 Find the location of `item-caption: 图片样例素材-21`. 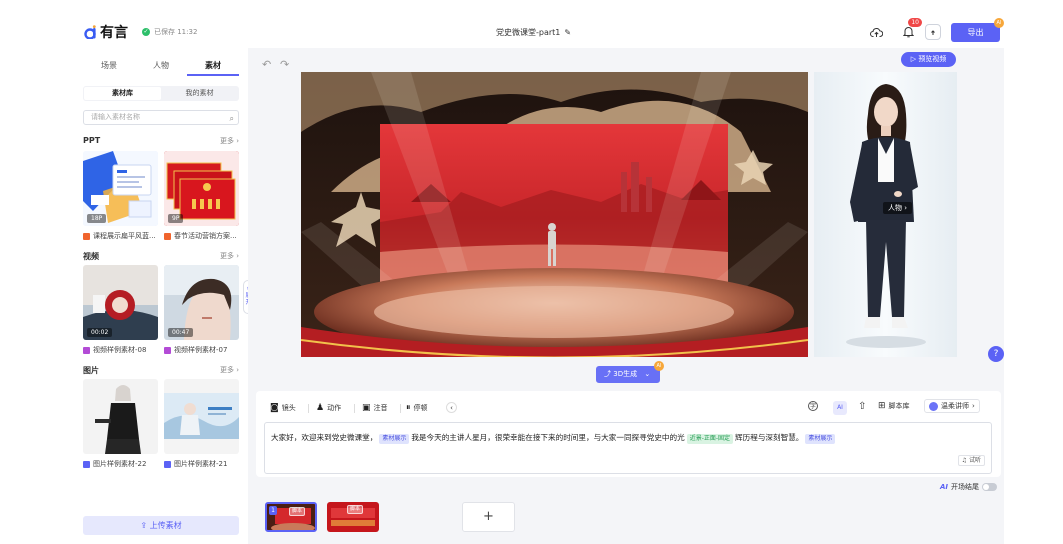

item-caption: 图片样例素材-21 is located at coordinates (201, 464).